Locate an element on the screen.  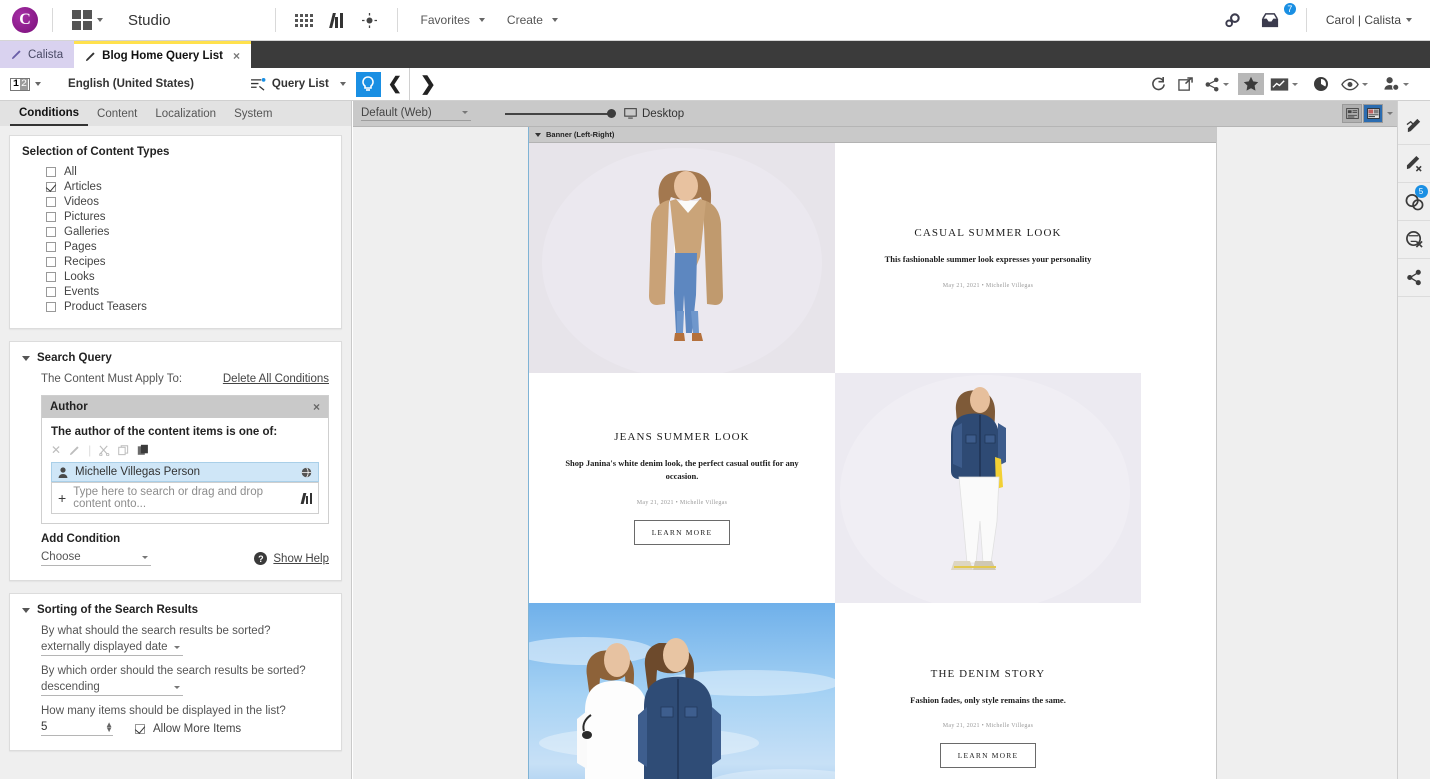
item-count-stepper: 5 ▲ ▼ is located at coordinates (77, 728).